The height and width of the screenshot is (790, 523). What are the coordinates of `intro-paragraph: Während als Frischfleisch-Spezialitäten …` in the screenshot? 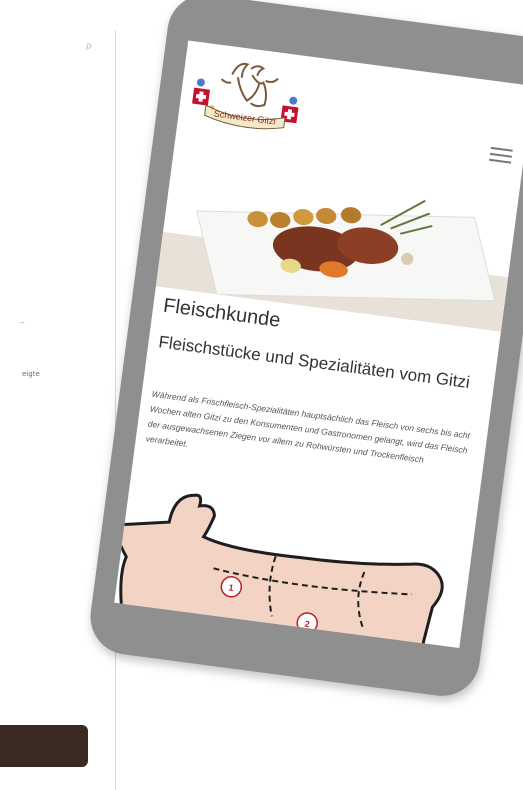 It's located at (308, 426).